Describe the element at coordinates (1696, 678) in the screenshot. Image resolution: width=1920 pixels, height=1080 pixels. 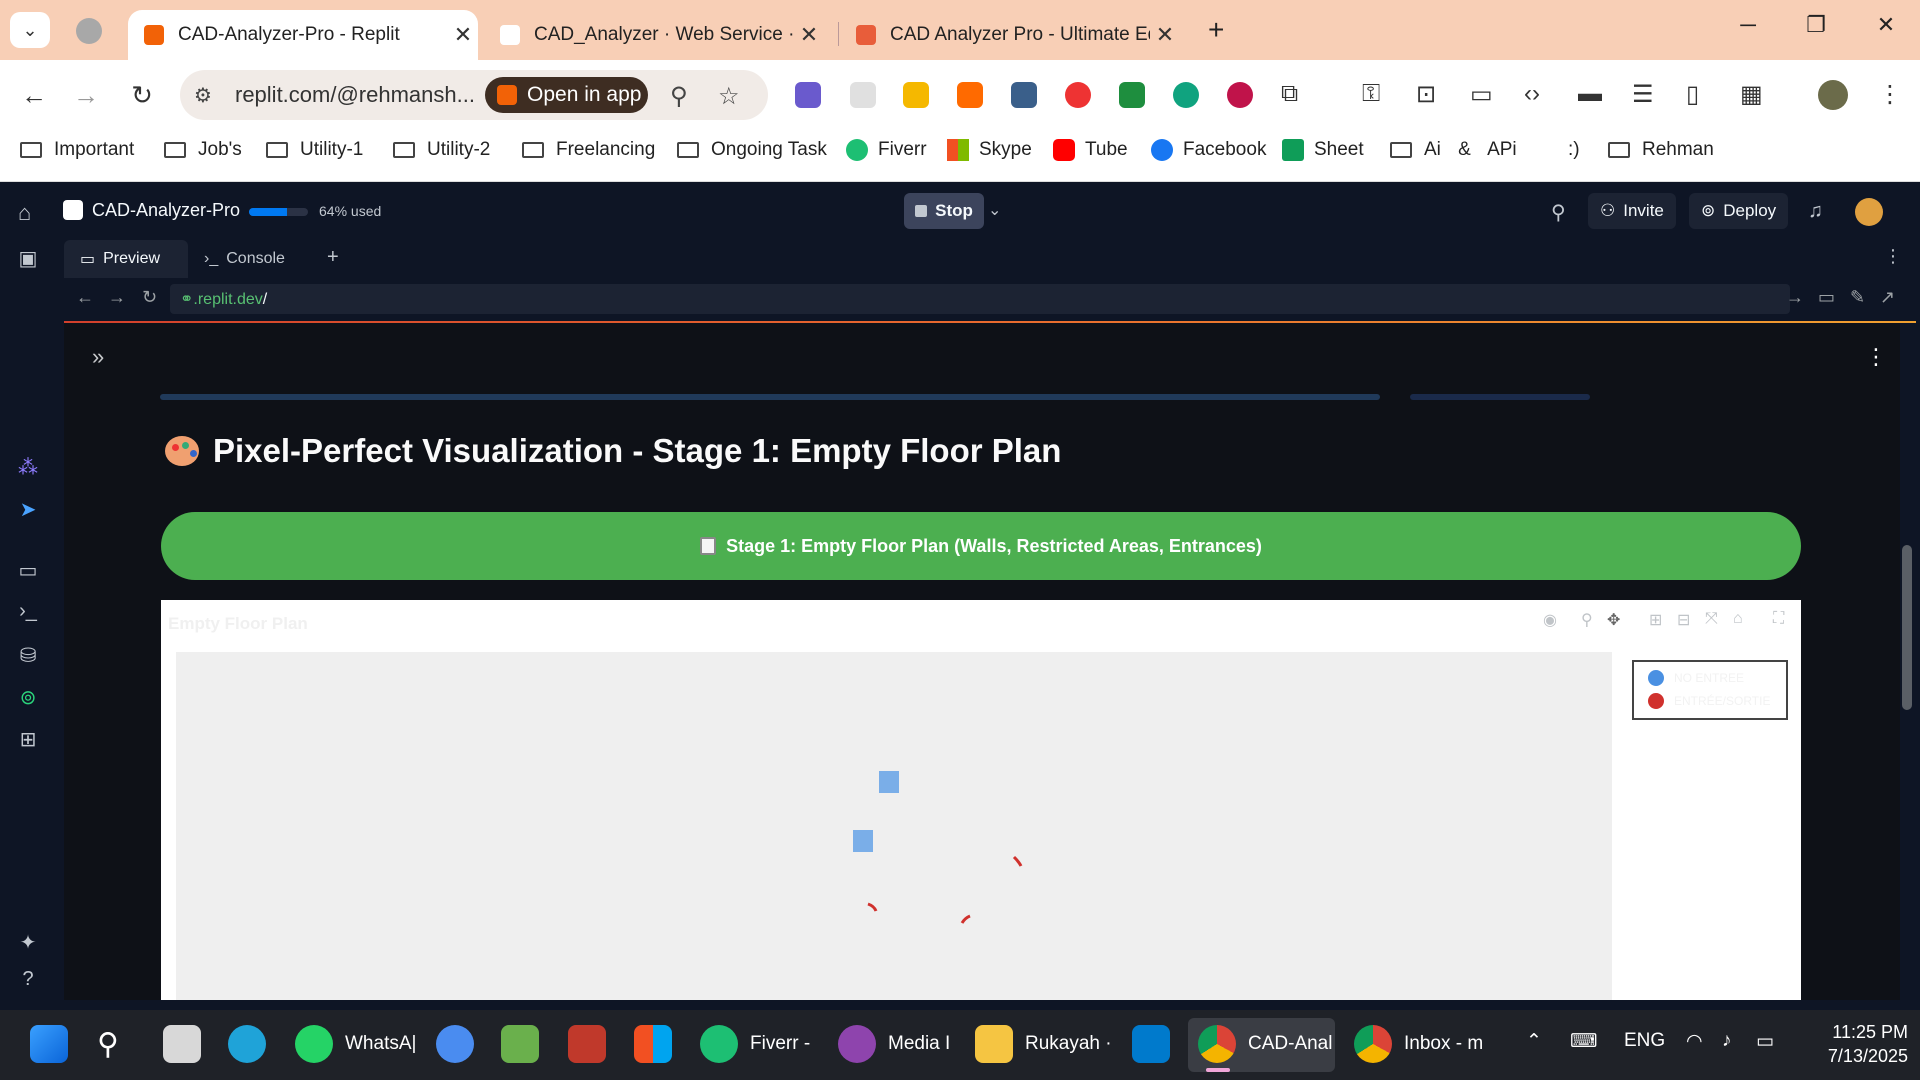
I see `legend-item-no-entree: NO ENTREE` at that location.